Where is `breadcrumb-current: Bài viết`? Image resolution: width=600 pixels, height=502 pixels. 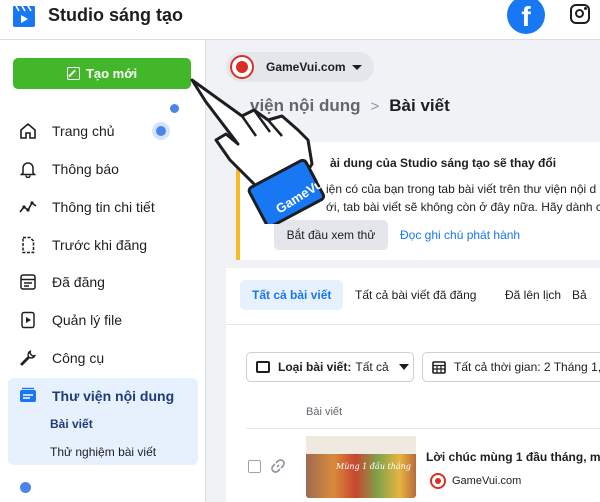
breadcrumb-current: Bài viết is located at coordinates (419, 105).